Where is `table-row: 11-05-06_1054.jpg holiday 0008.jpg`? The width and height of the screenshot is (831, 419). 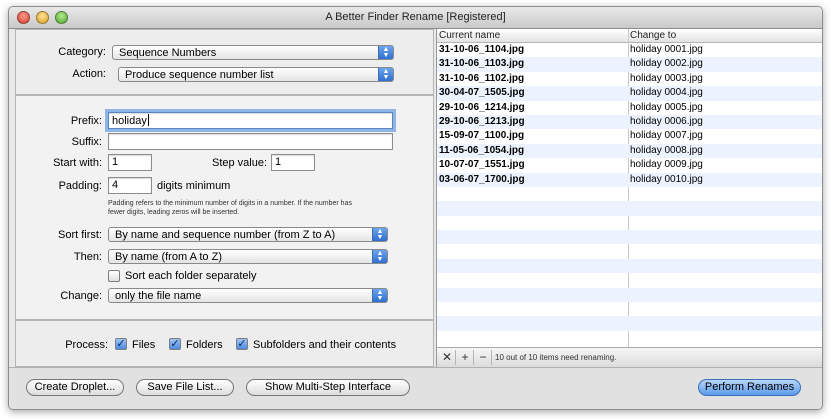
table-row: 11-05-06_1054.jpg holiday 0008.jpg is located at coordinates (629, 151).